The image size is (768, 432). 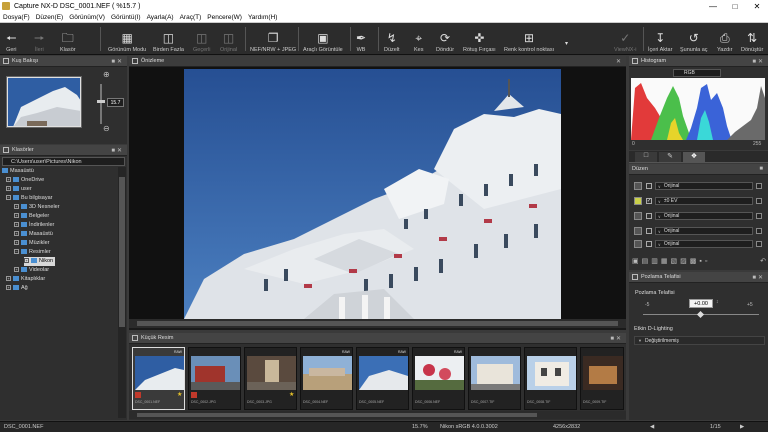 What do you see at coordinates (392, 39) in the screenshot?
I see `straighten-button: ↯ Düzelt` at bounding box center [392, 39].